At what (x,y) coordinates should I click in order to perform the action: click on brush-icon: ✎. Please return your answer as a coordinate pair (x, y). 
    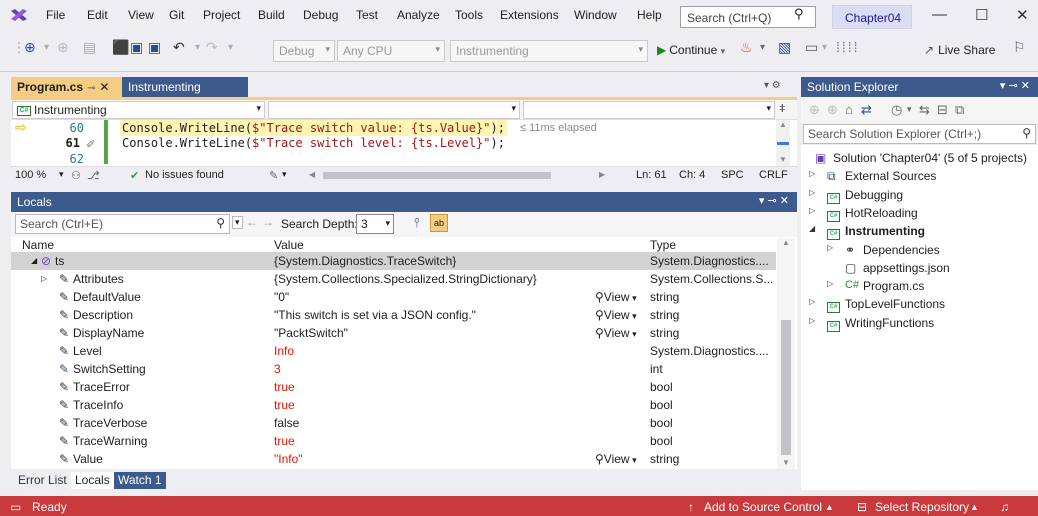
    Looking at the image, I should click on (273, 175).